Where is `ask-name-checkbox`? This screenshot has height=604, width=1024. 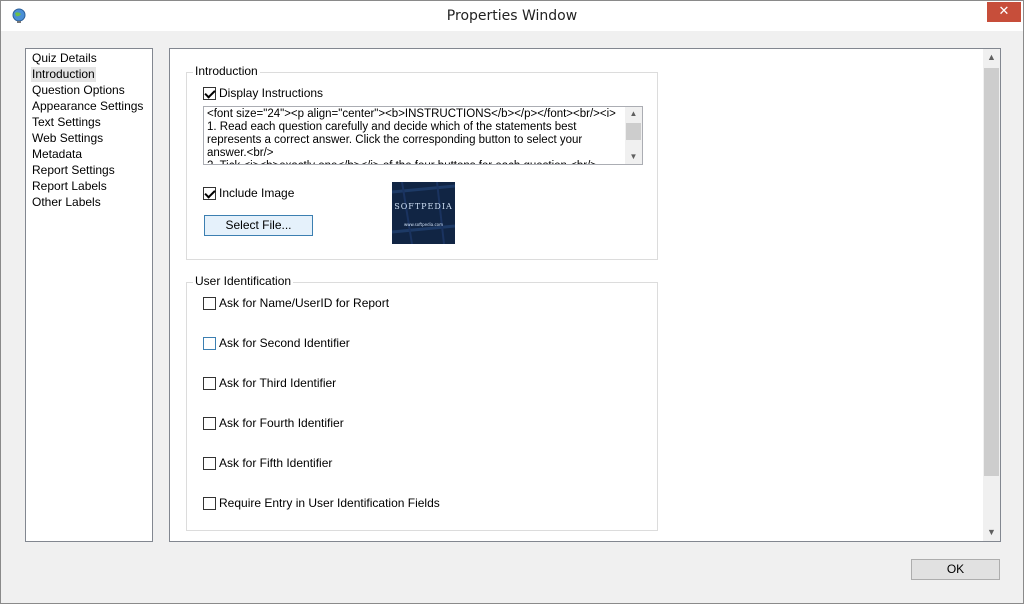
ask-name-checkbox is located at coordinates (209, 303).